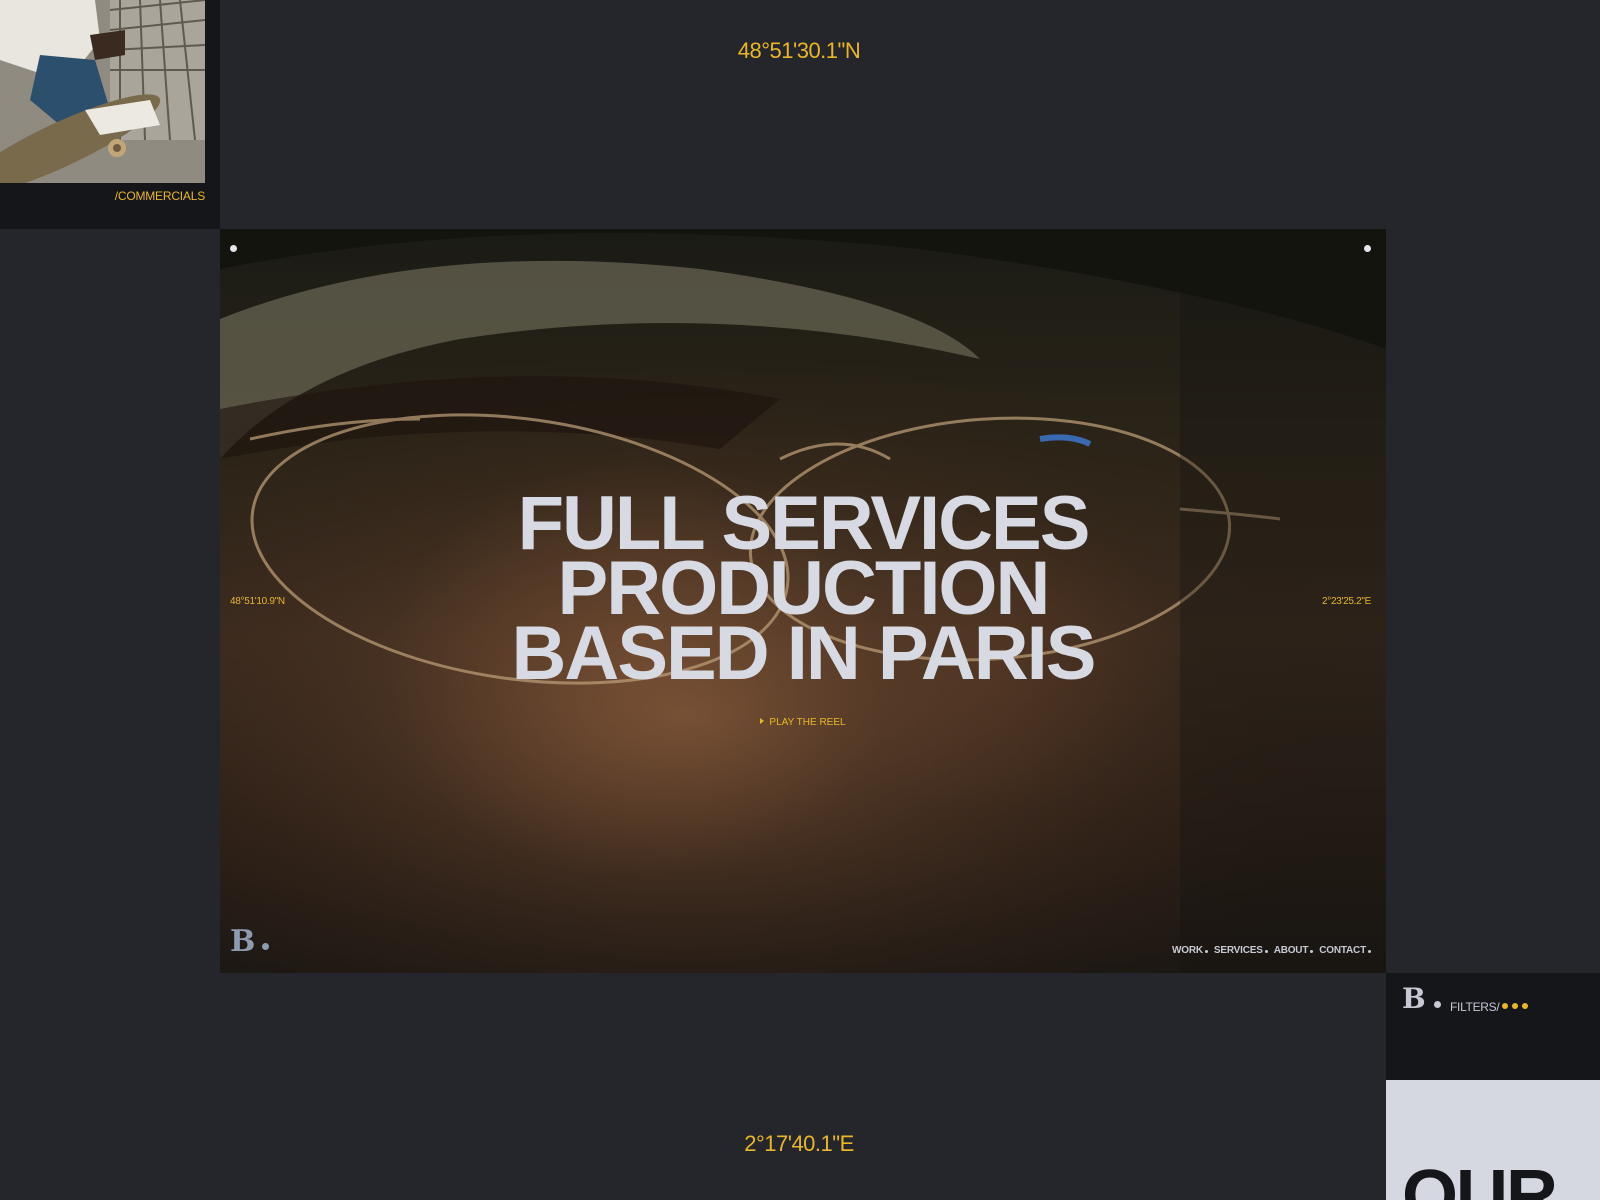 The height and width of the screenshot is (1200, 1600). What do you see at coordinates (1367, 248) in the screenshot?
I see `corner-dot-right` at bounding box center [1367, 248].